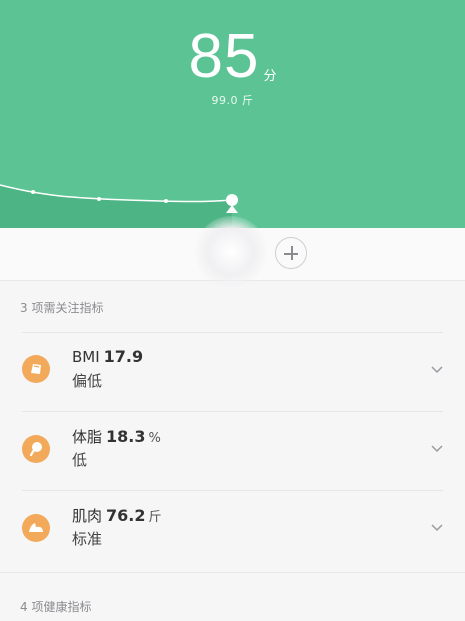 The height and width of the screenshot is (621, 465). I want to click on muscle-icon, so click(36, 528).